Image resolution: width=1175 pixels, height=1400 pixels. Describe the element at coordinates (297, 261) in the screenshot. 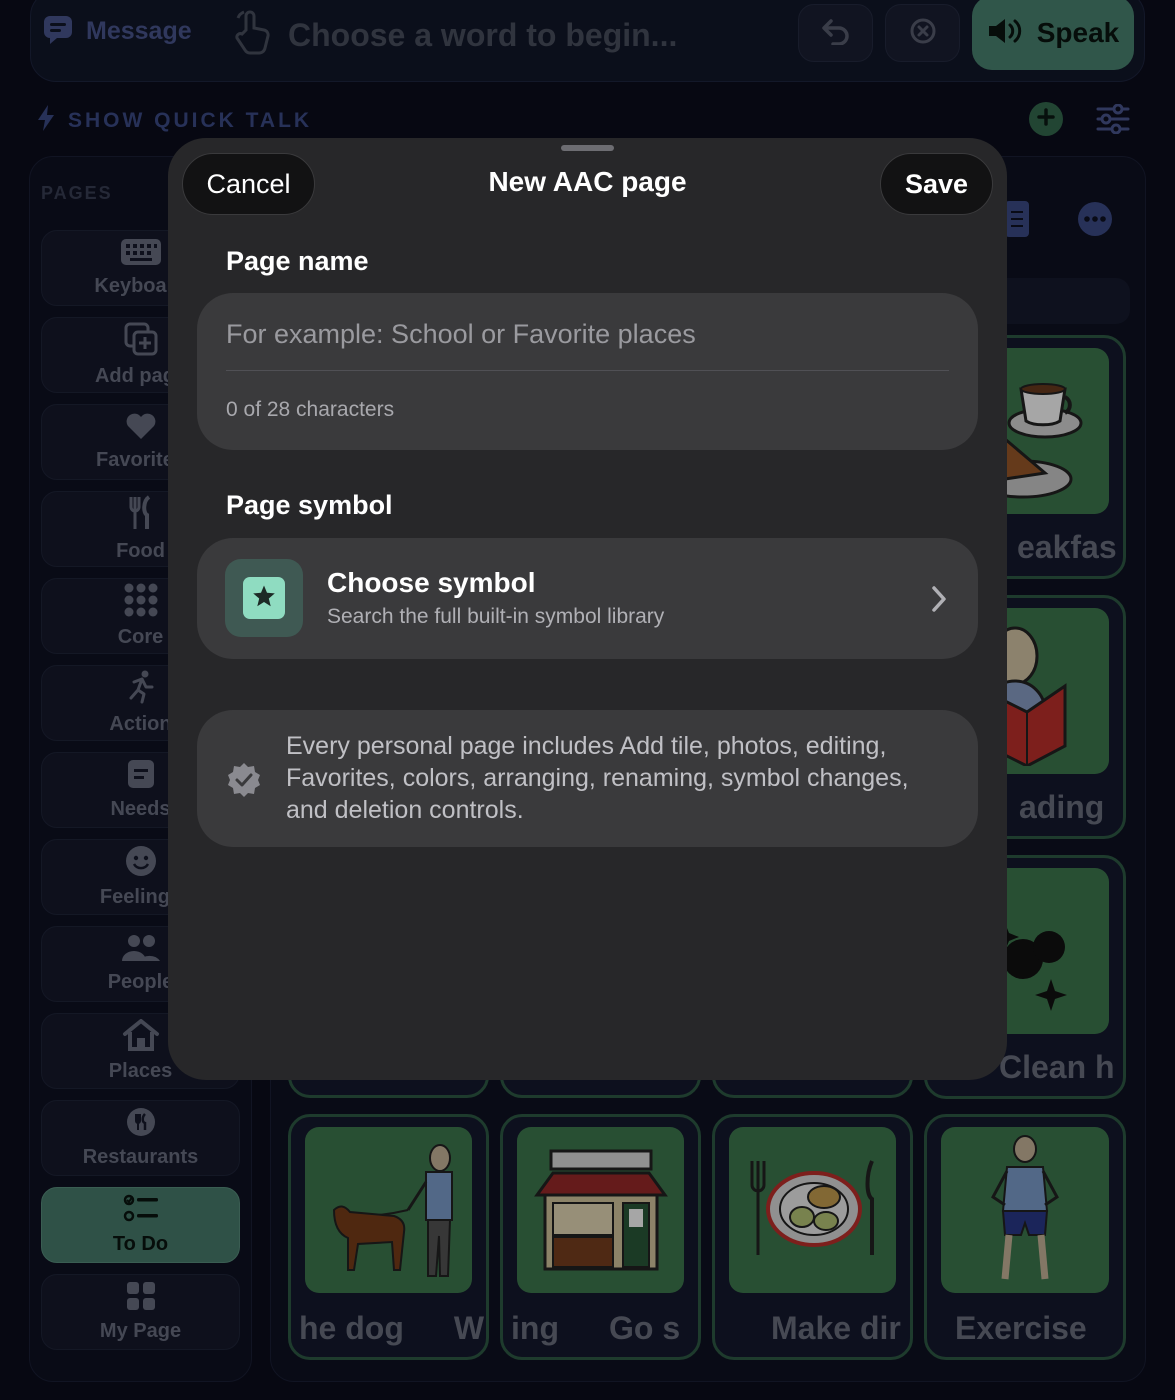

I see `page-name-heading: Page name` at that location.